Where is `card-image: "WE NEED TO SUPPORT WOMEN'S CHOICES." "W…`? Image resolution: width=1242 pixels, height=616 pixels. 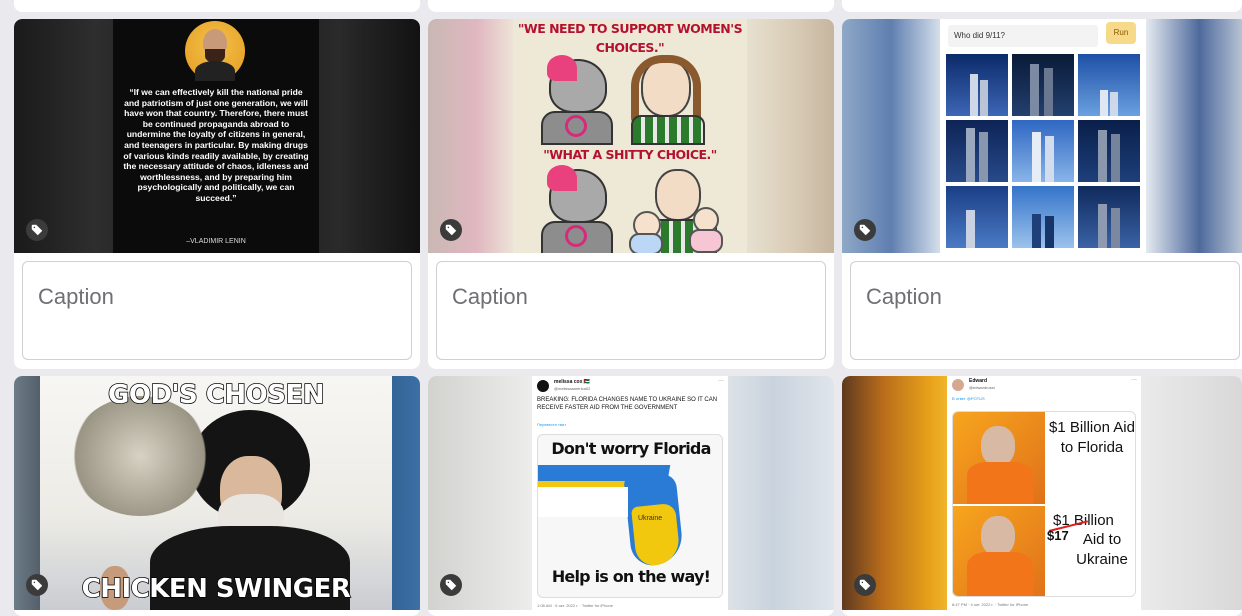 card-image: "WE NEED TO SUPPORT WOMEN'S CHOICES." "W… is located at coordinates (631, 136).